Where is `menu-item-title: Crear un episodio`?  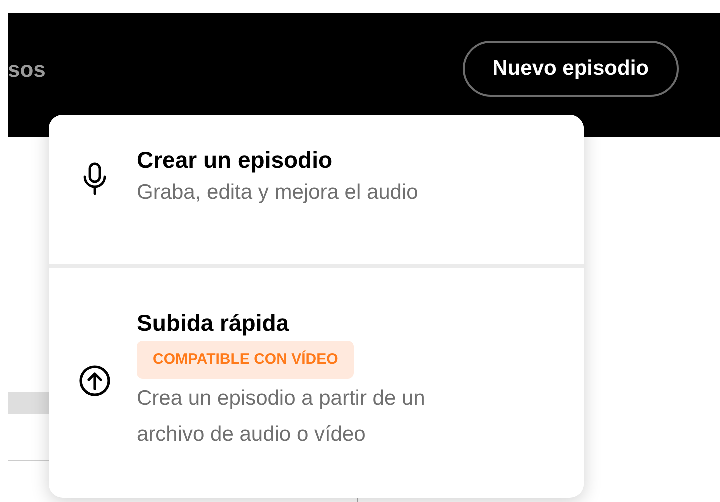 menu-item-title: Crear un episodio is located at coordinates (235, 160).